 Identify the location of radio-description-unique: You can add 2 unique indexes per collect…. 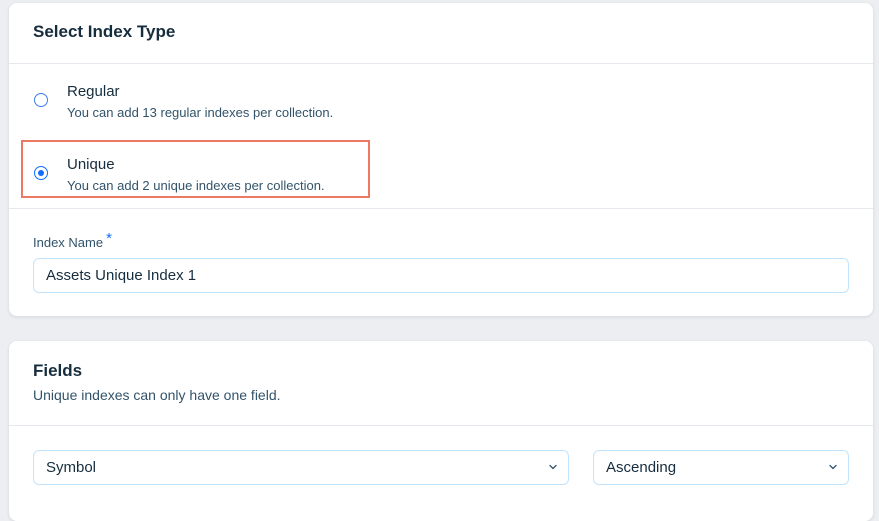
(196, 185).